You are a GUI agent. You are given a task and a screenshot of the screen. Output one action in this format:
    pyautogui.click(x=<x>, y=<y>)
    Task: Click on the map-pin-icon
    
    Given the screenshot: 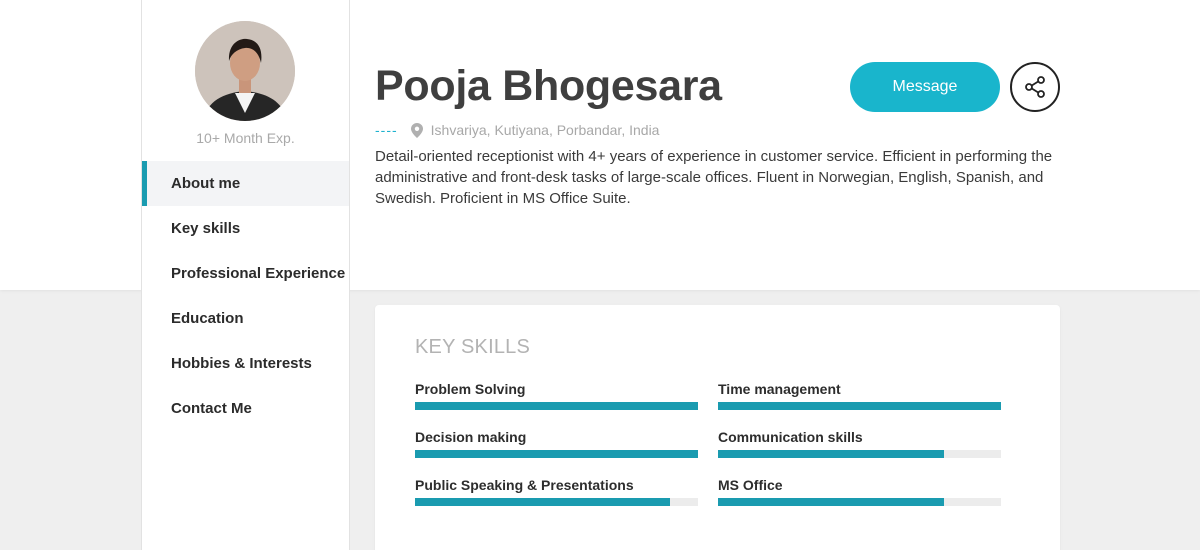 What is the action you would take?
    pyautogui.click(x=416, y=130)
    